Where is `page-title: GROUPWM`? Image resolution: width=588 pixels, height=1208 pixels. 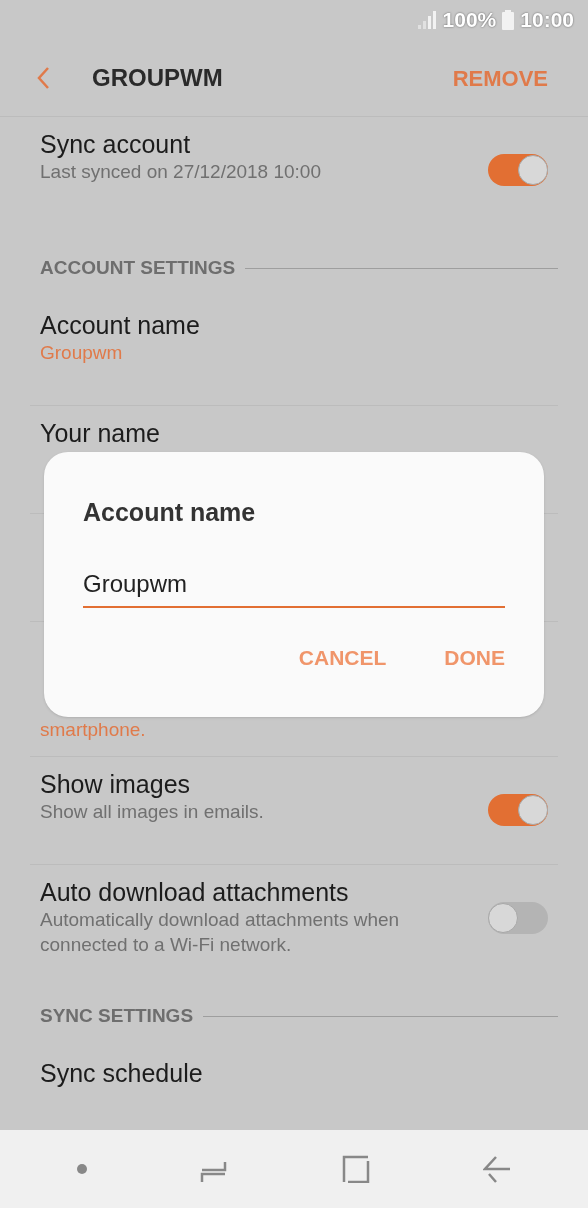
page-title: GROUPWM is located at coordinates (158, 78).